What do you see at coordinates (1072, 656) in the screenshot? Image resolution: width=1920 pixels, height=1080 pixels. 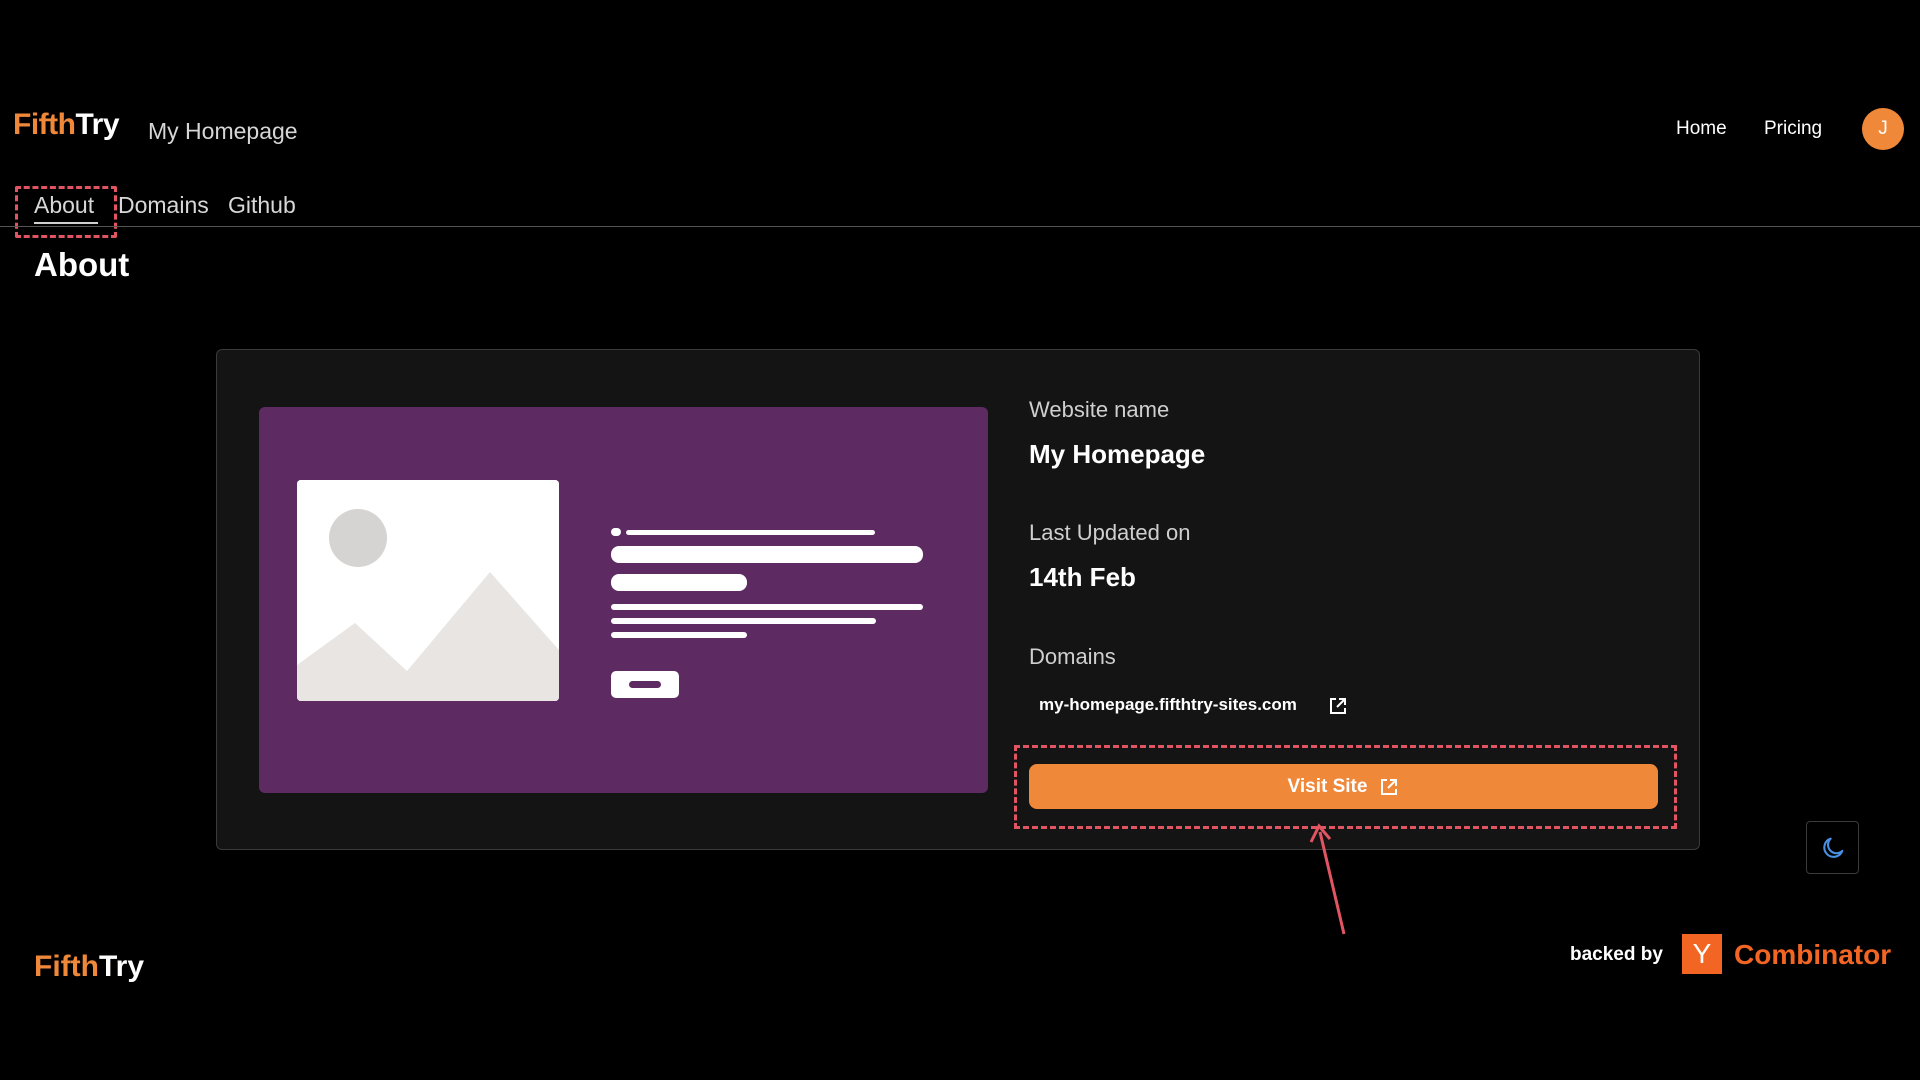 I see `domains-label: Domains` at bounding box center [1072, 656].